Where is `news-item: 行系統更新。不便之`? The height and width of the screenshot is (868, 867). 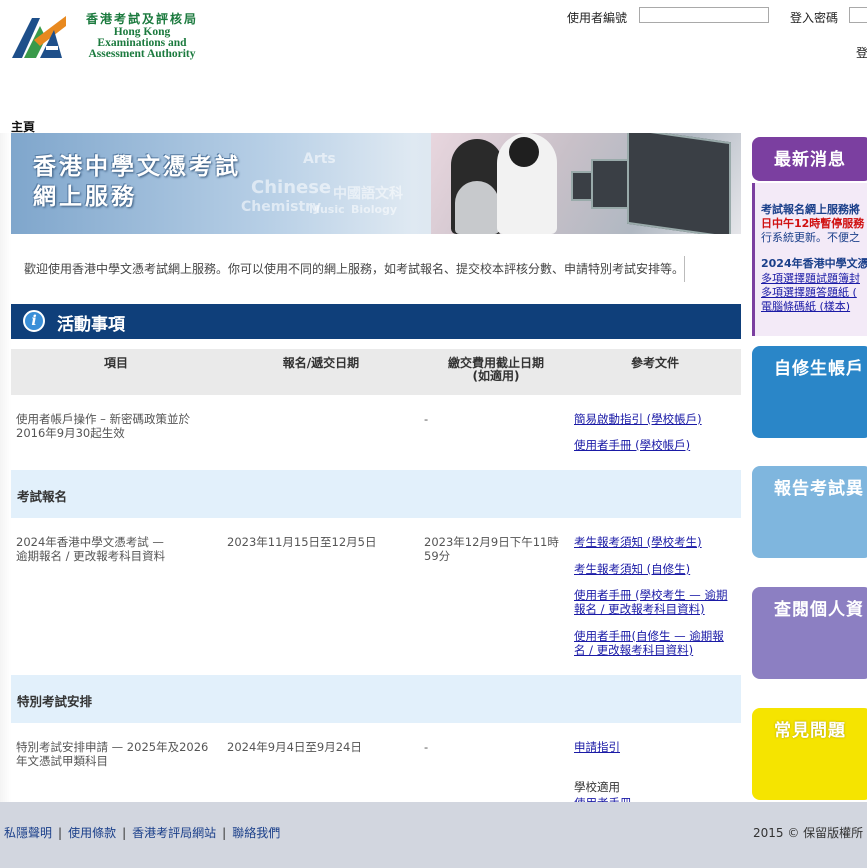
news-item: 行系統更新。不便之 is located at coordinates (810, 237).